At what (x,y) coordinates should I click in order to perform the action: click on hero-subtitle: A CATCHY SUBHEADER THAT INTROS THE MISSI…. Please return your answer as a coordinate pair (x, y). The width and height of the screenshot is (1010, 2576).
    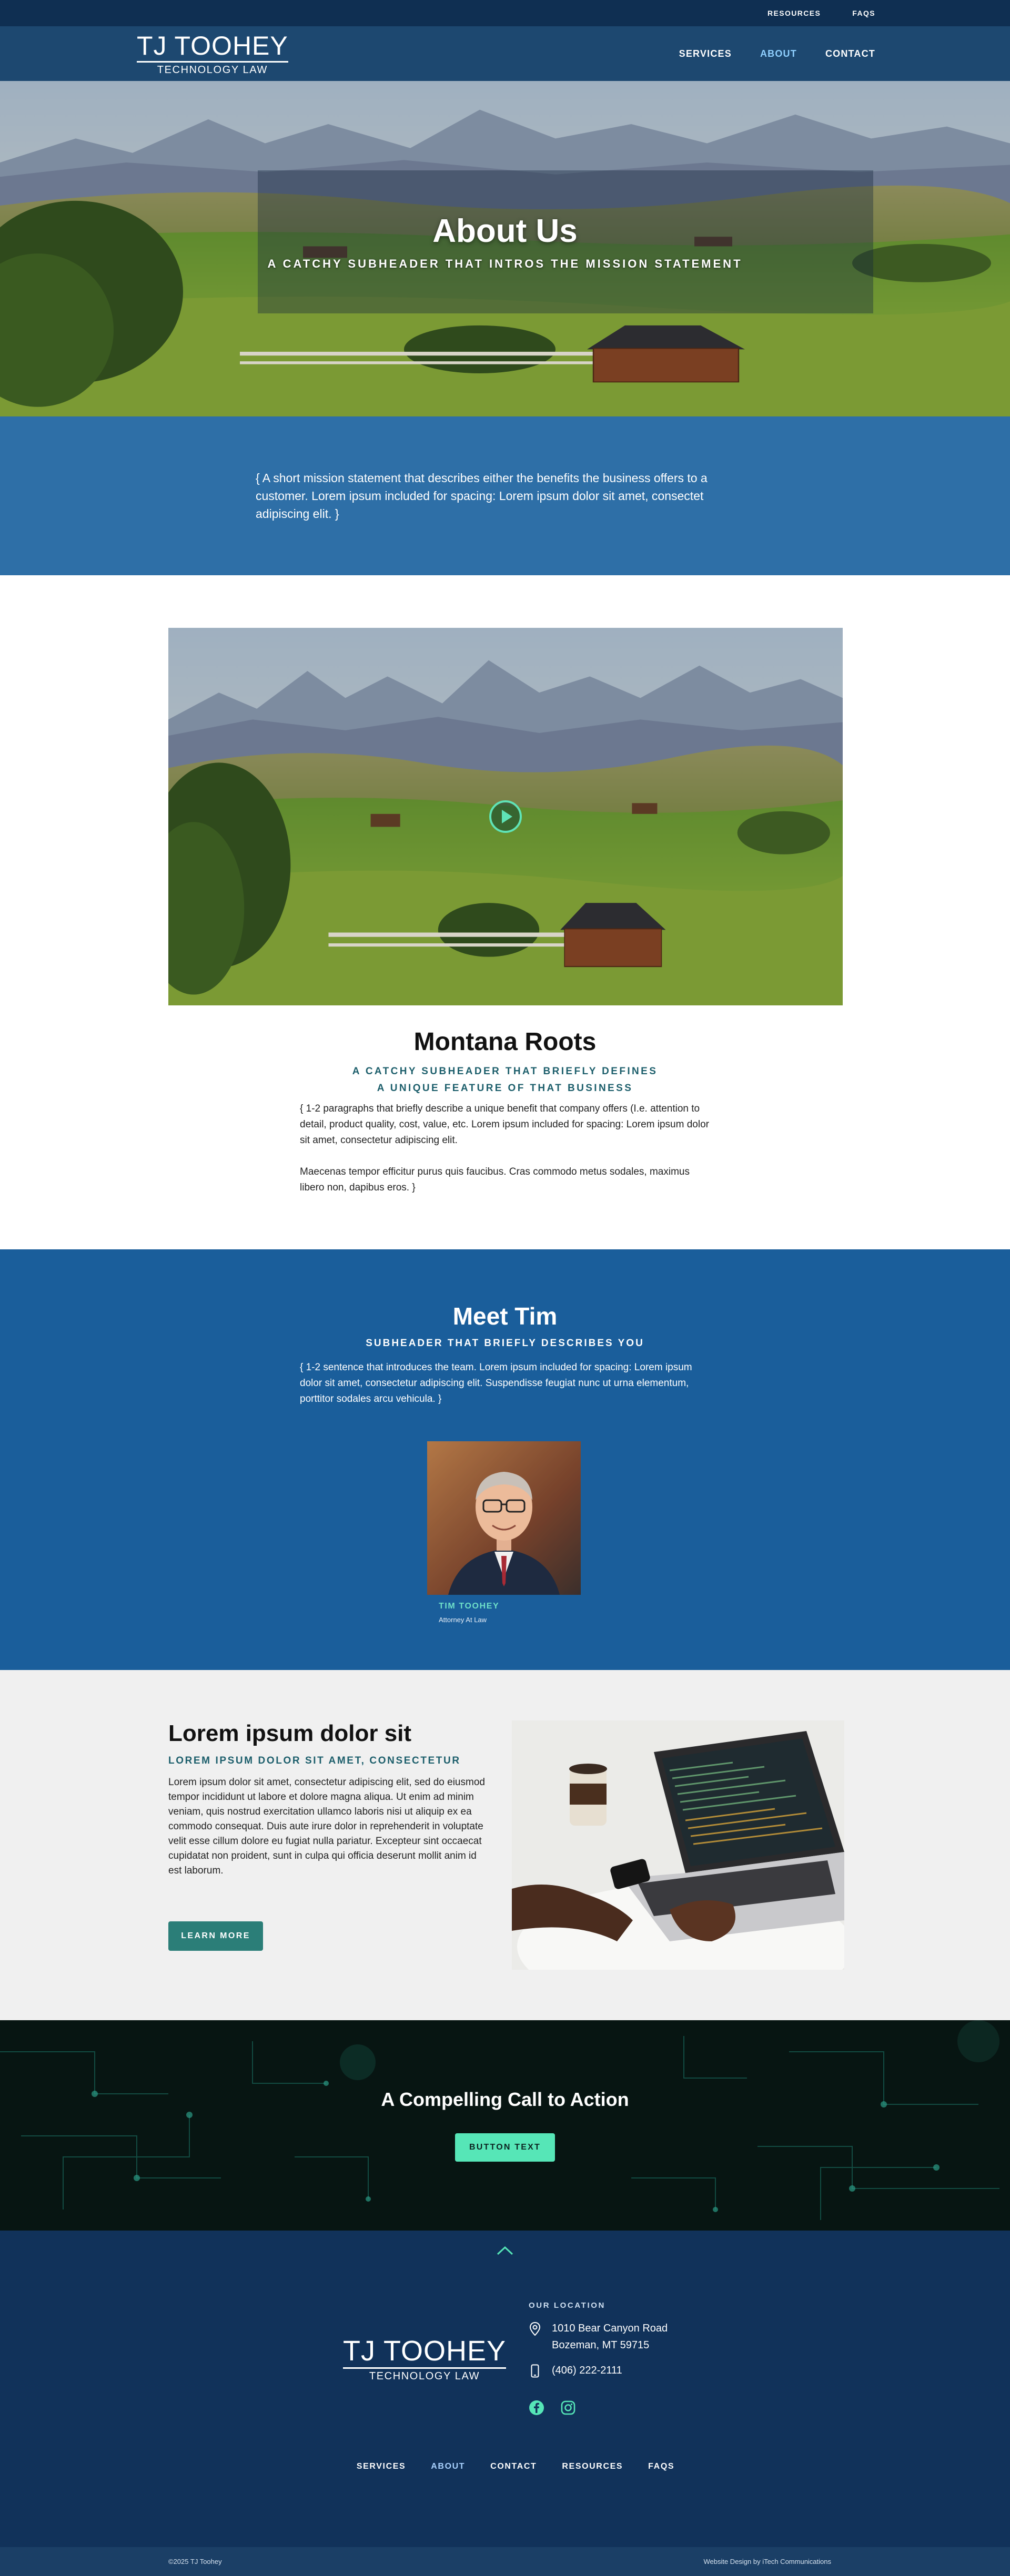
    Looking at the image, I should click on (505, 263).